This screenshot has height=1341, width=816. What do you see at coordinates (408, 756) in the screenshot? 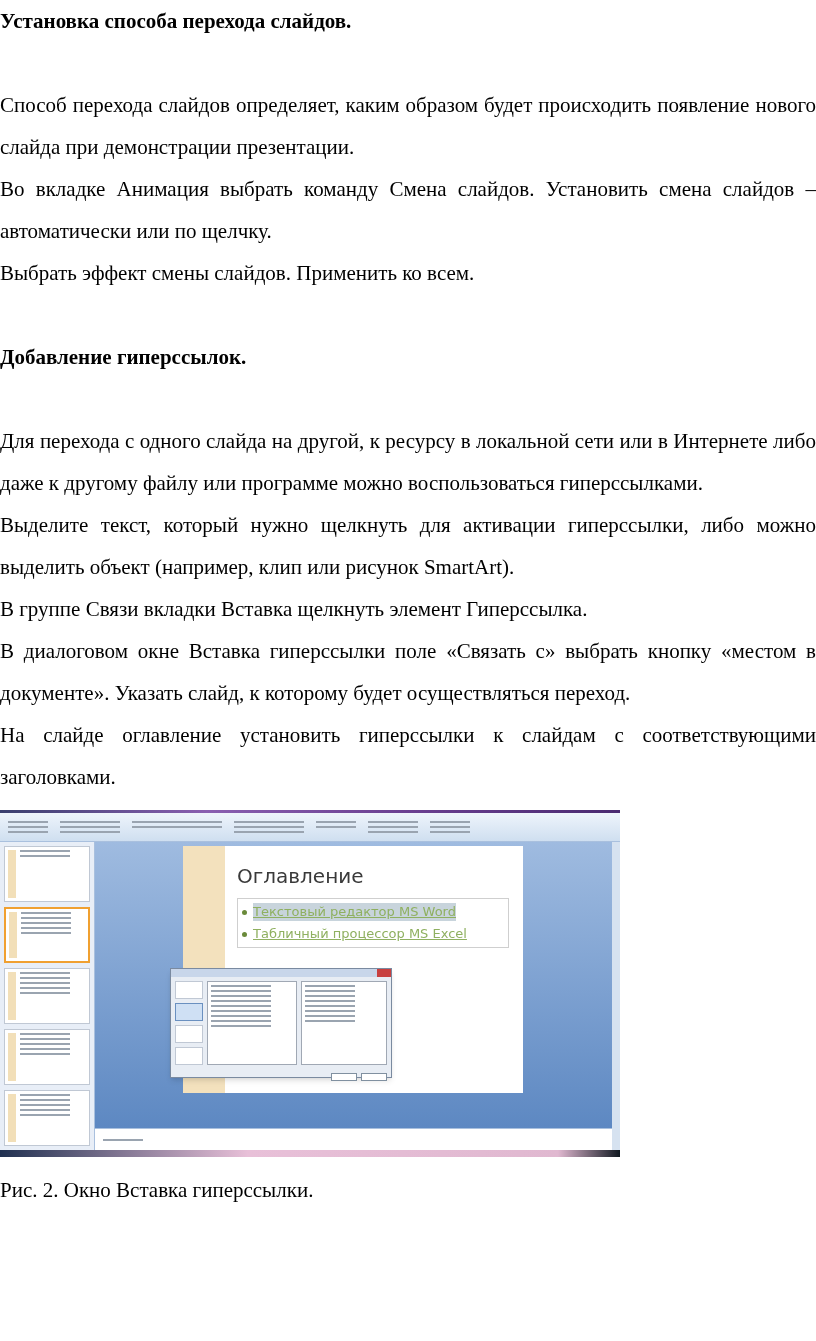
I see `paragraph: На слайде оглавление установить гиперссылки к слайдам с соответствующими заголовками.` at bounding box center [408, 756].